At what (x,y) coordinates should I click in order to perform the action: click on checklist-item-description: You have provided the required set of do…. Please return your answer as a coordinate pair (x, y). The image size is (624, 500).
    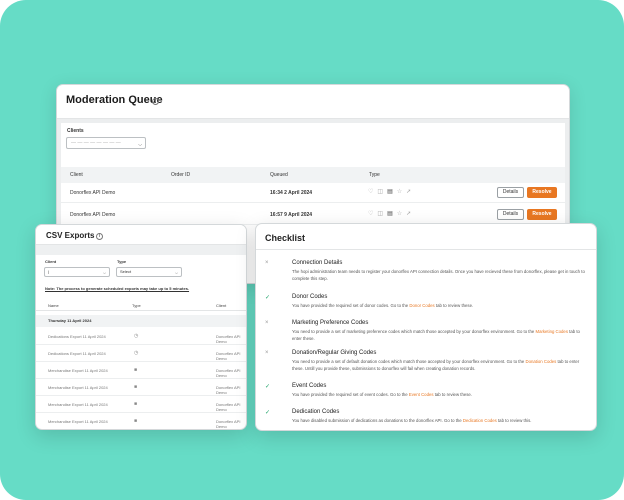
    Looking at the image, I should click on (441, 306).